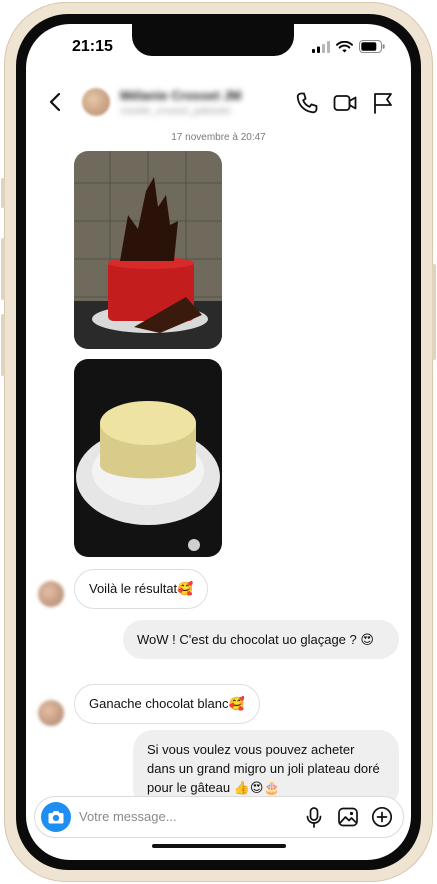 The image size is (437, 884). I want to click on contact-avatar, so click(96, 102).